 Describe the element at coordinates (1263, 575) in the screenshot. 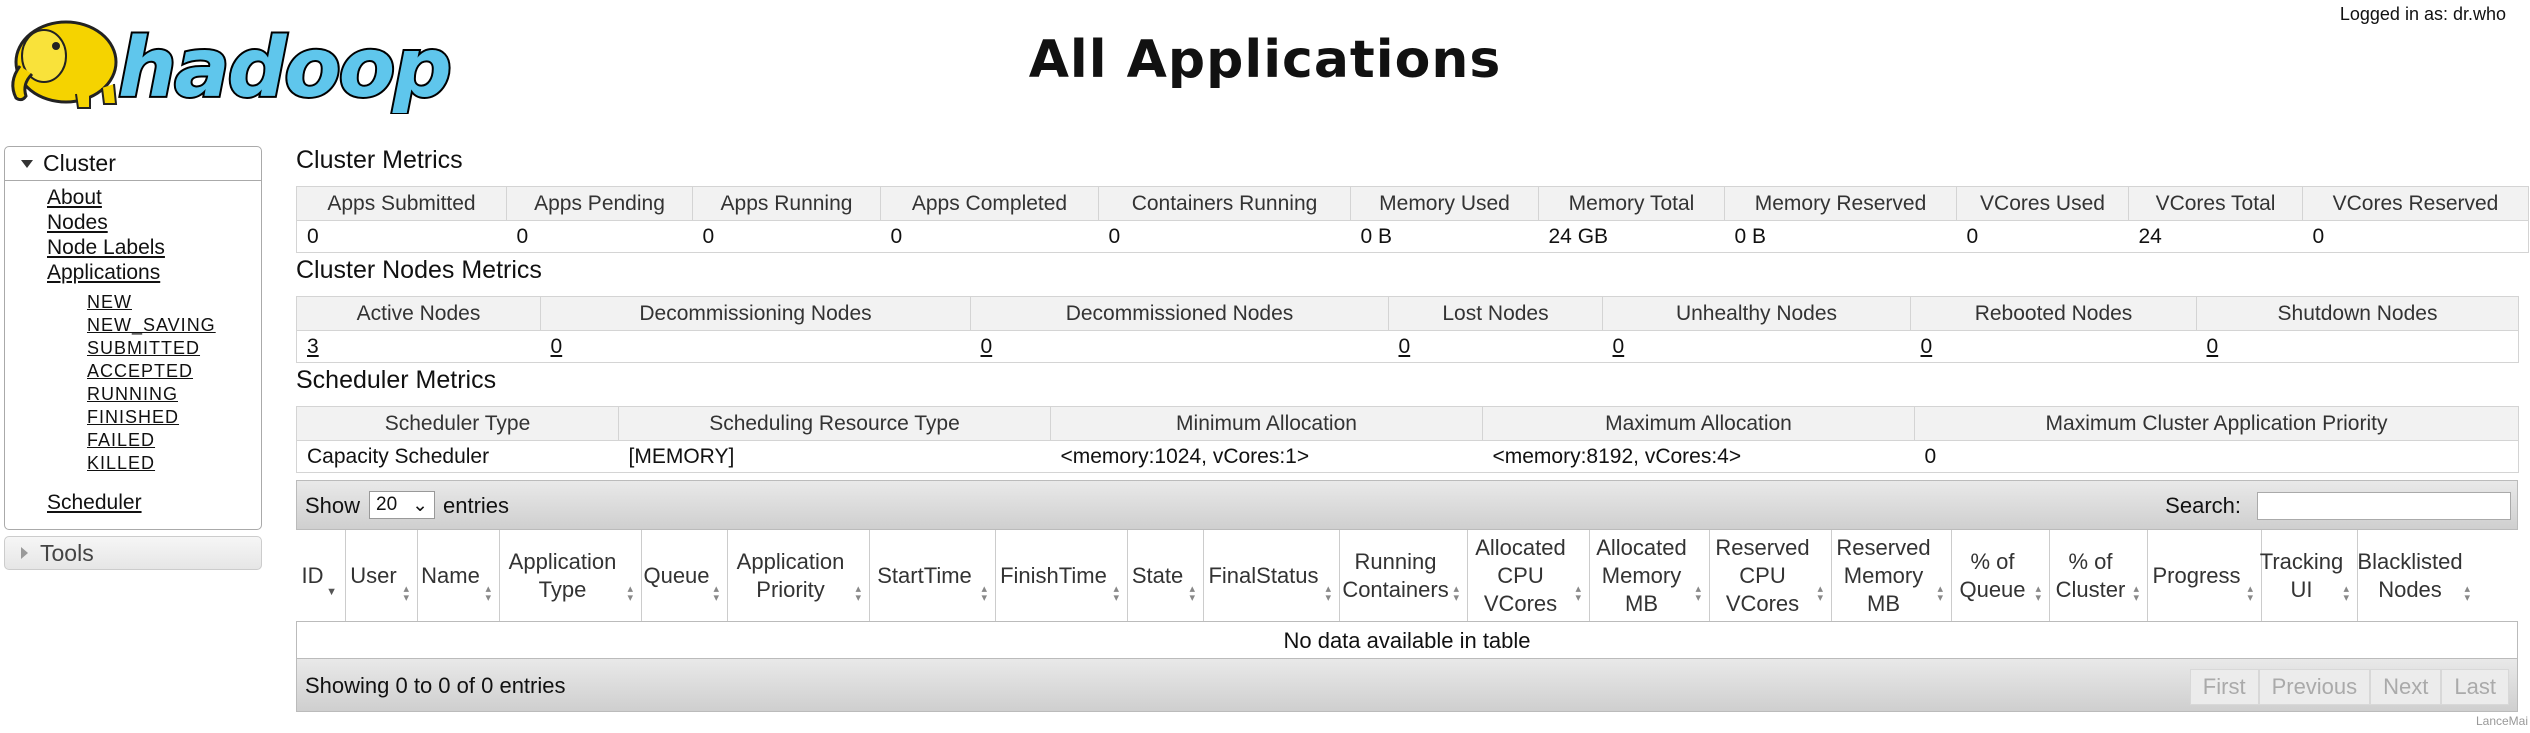

I see `column-label: FinalStatus` at that location.